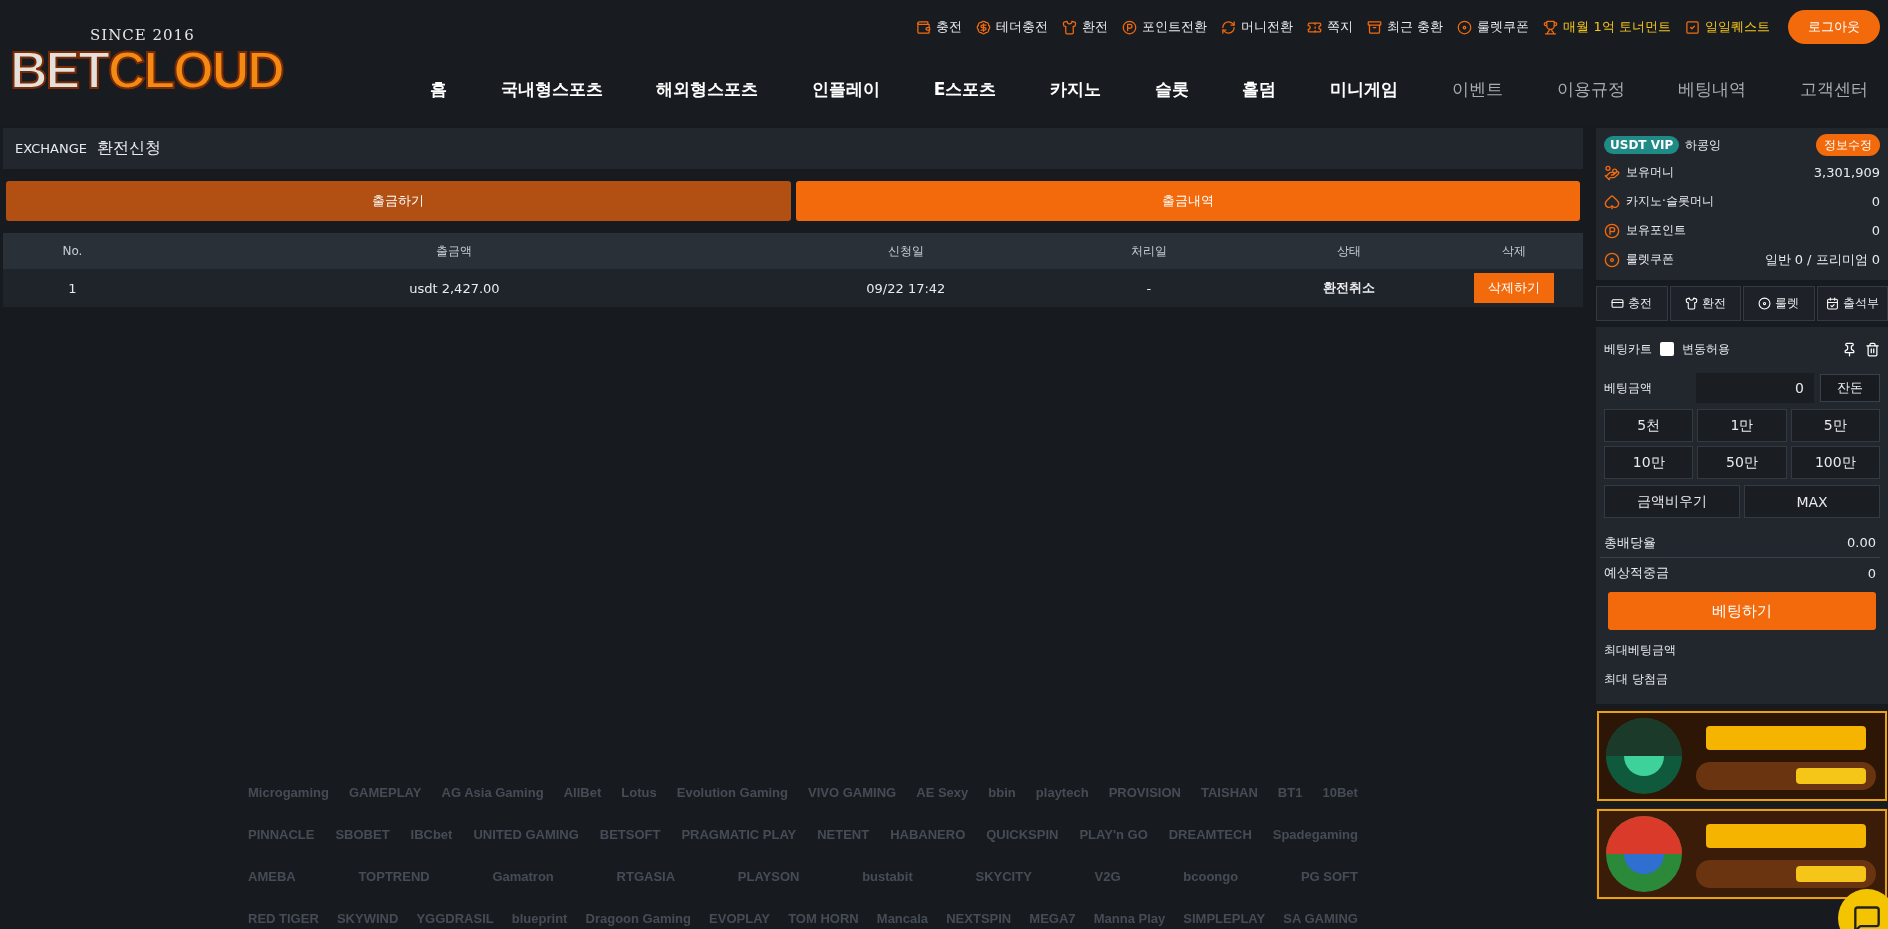 The width and height of the screenshot is (1888, 929). What do you see at coordinates (1861, 542) in the screenshot?
I see `odds-value: 0.00` at bounding box center [1861, 542].